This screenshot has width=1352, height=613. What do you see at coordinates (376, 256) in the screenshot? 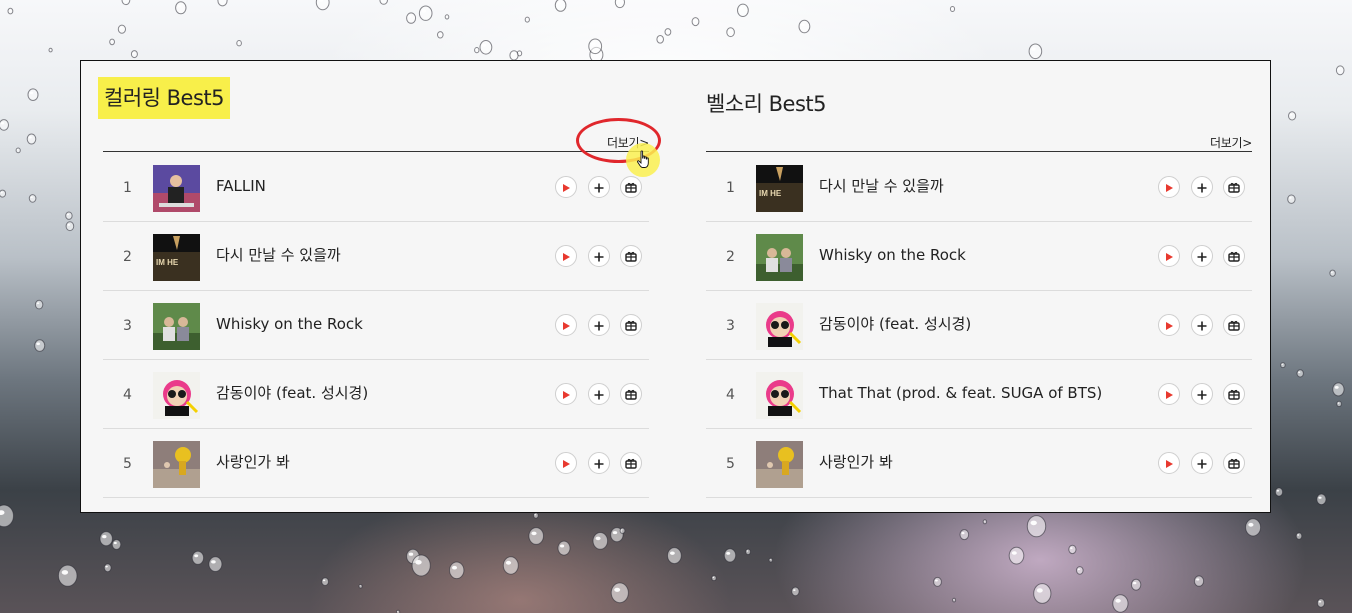
I see `song-row: 2 IM HE 다시 만날 수 있을까` at bounding box center [376, 256].